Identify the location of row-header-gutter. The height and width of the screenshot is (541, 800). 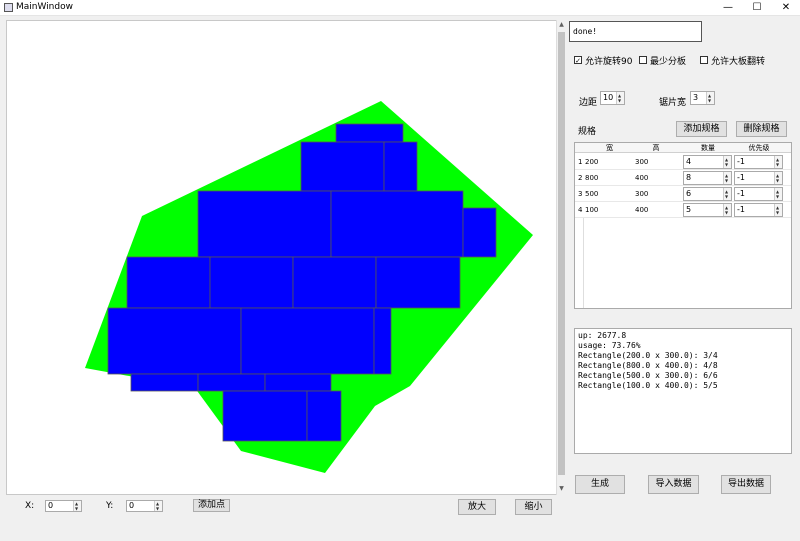
(583, 263).